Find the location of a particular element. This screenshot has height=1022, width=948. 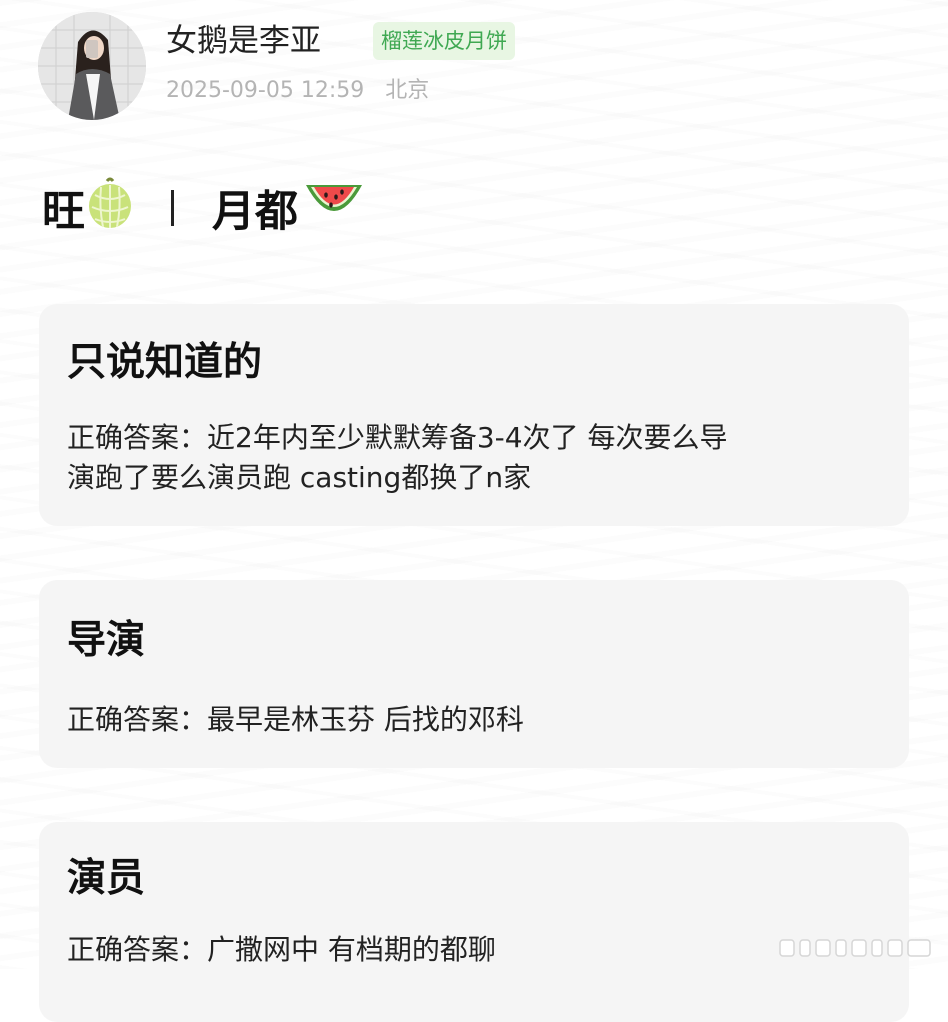

card-body-line: 正确答案：近2年内至少默默筹备3-4次了 每次要么导 is located at coordinates (397, 437).